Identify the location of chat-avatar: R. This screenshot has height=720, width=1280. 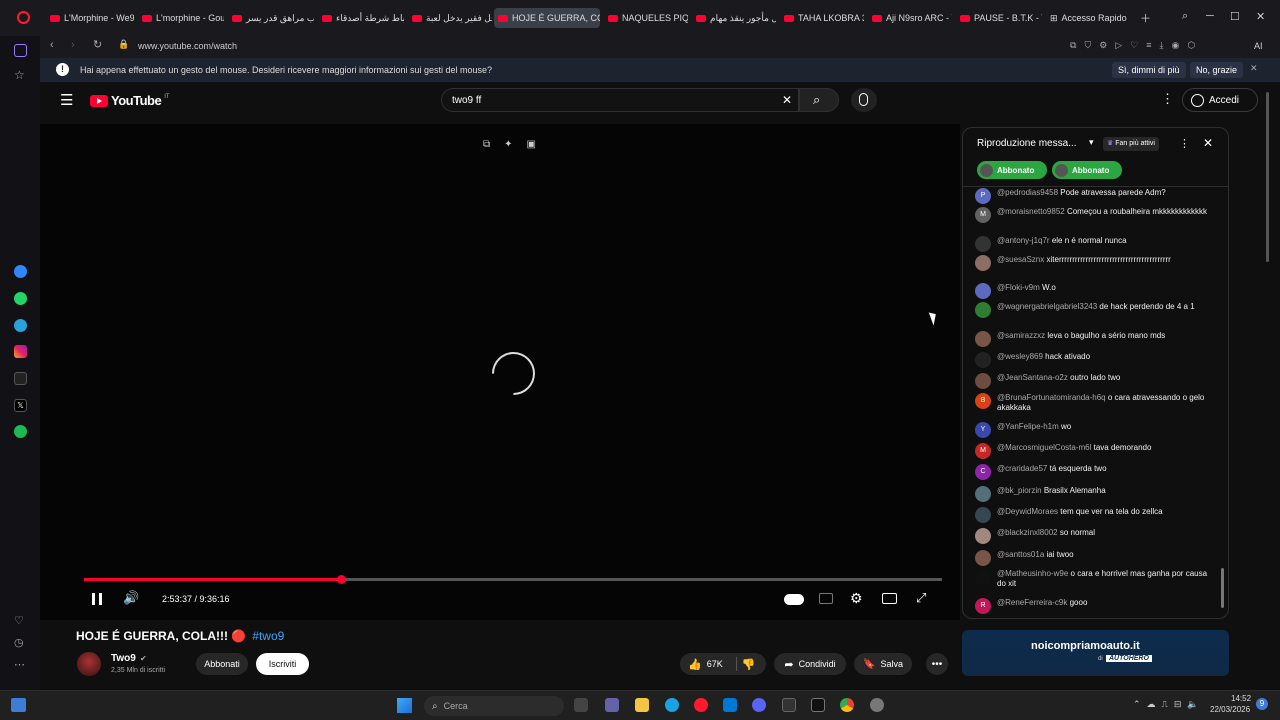
(983, 606).